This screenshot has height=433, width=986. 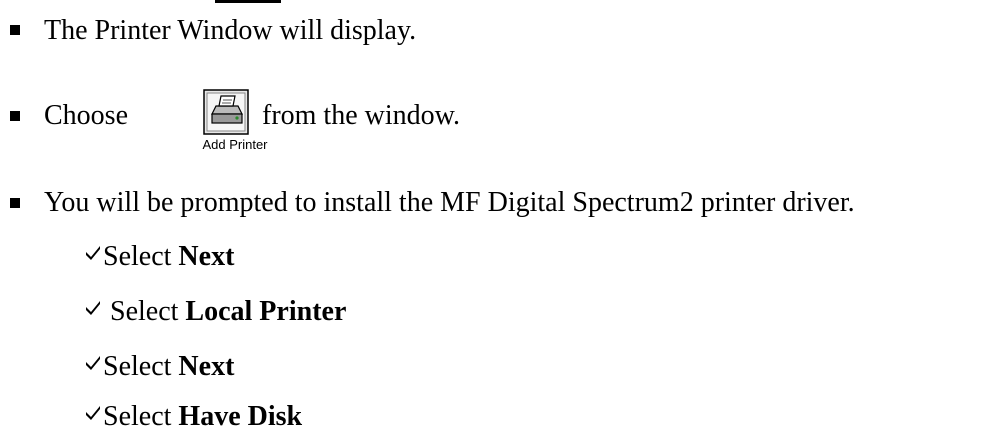 I want to click on step-item: Select Local Printer, so click(x=224, y=312).